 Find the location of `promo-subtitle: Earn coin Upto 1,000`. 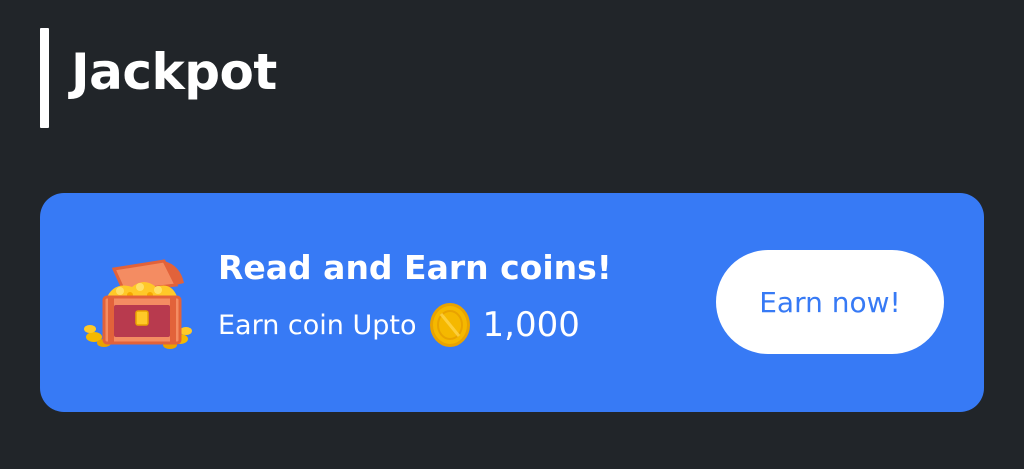

promo-subtitle: Earn coin Upto 1,000 is located at coordinates (415, 325).